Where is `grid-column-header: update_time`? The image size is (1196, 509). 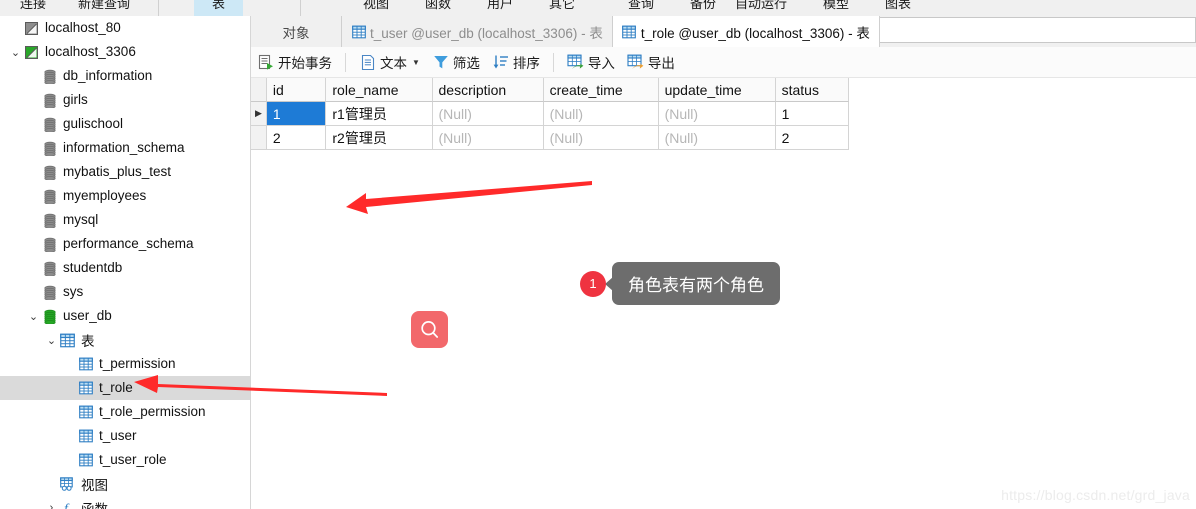 grid-column-header: update_time is located at coordinates (717, 90).